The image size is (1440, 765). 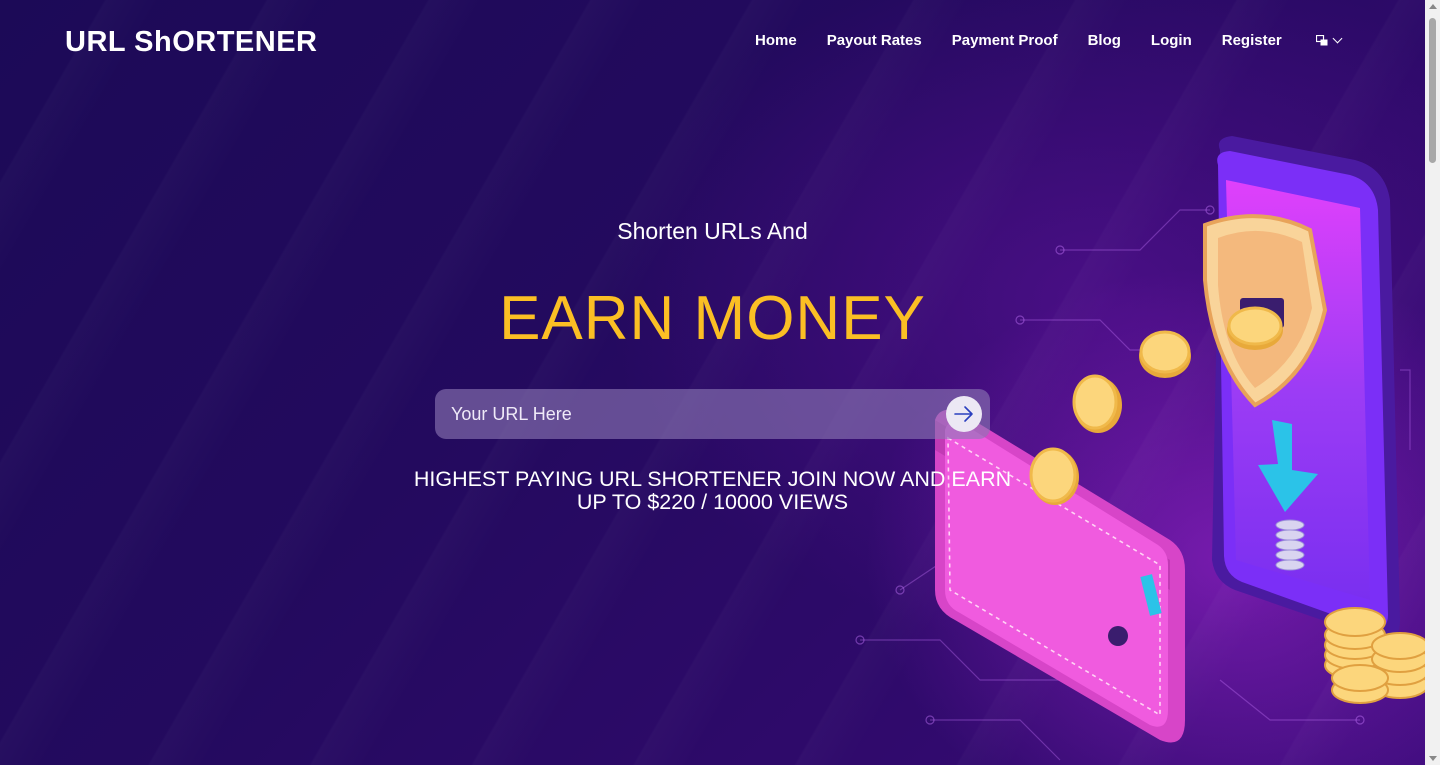 What do you see at coordinates (1104, 40) in the screenshot?
I see `nav-blog: Blog` at bounding box center [1104, 40].